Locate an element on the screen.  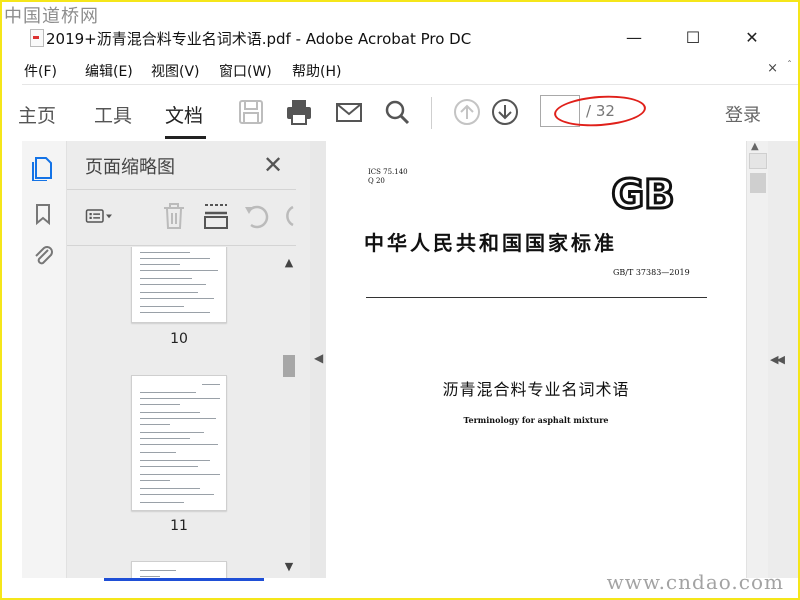
thumbnail-label: 11 is located at coordinates (179, 526).